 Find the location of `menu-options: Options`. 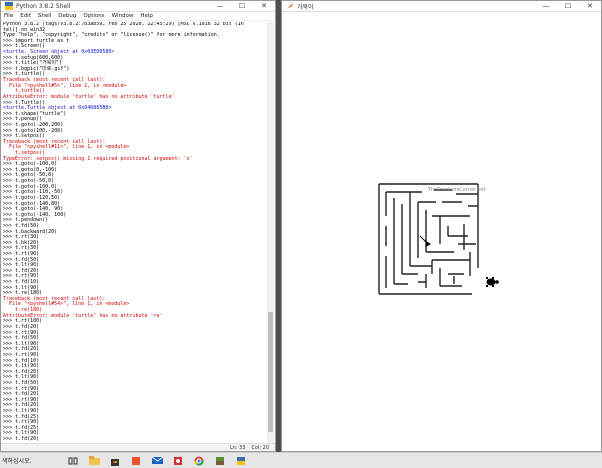

menu-options: Options is located at coordinates (93, 16).